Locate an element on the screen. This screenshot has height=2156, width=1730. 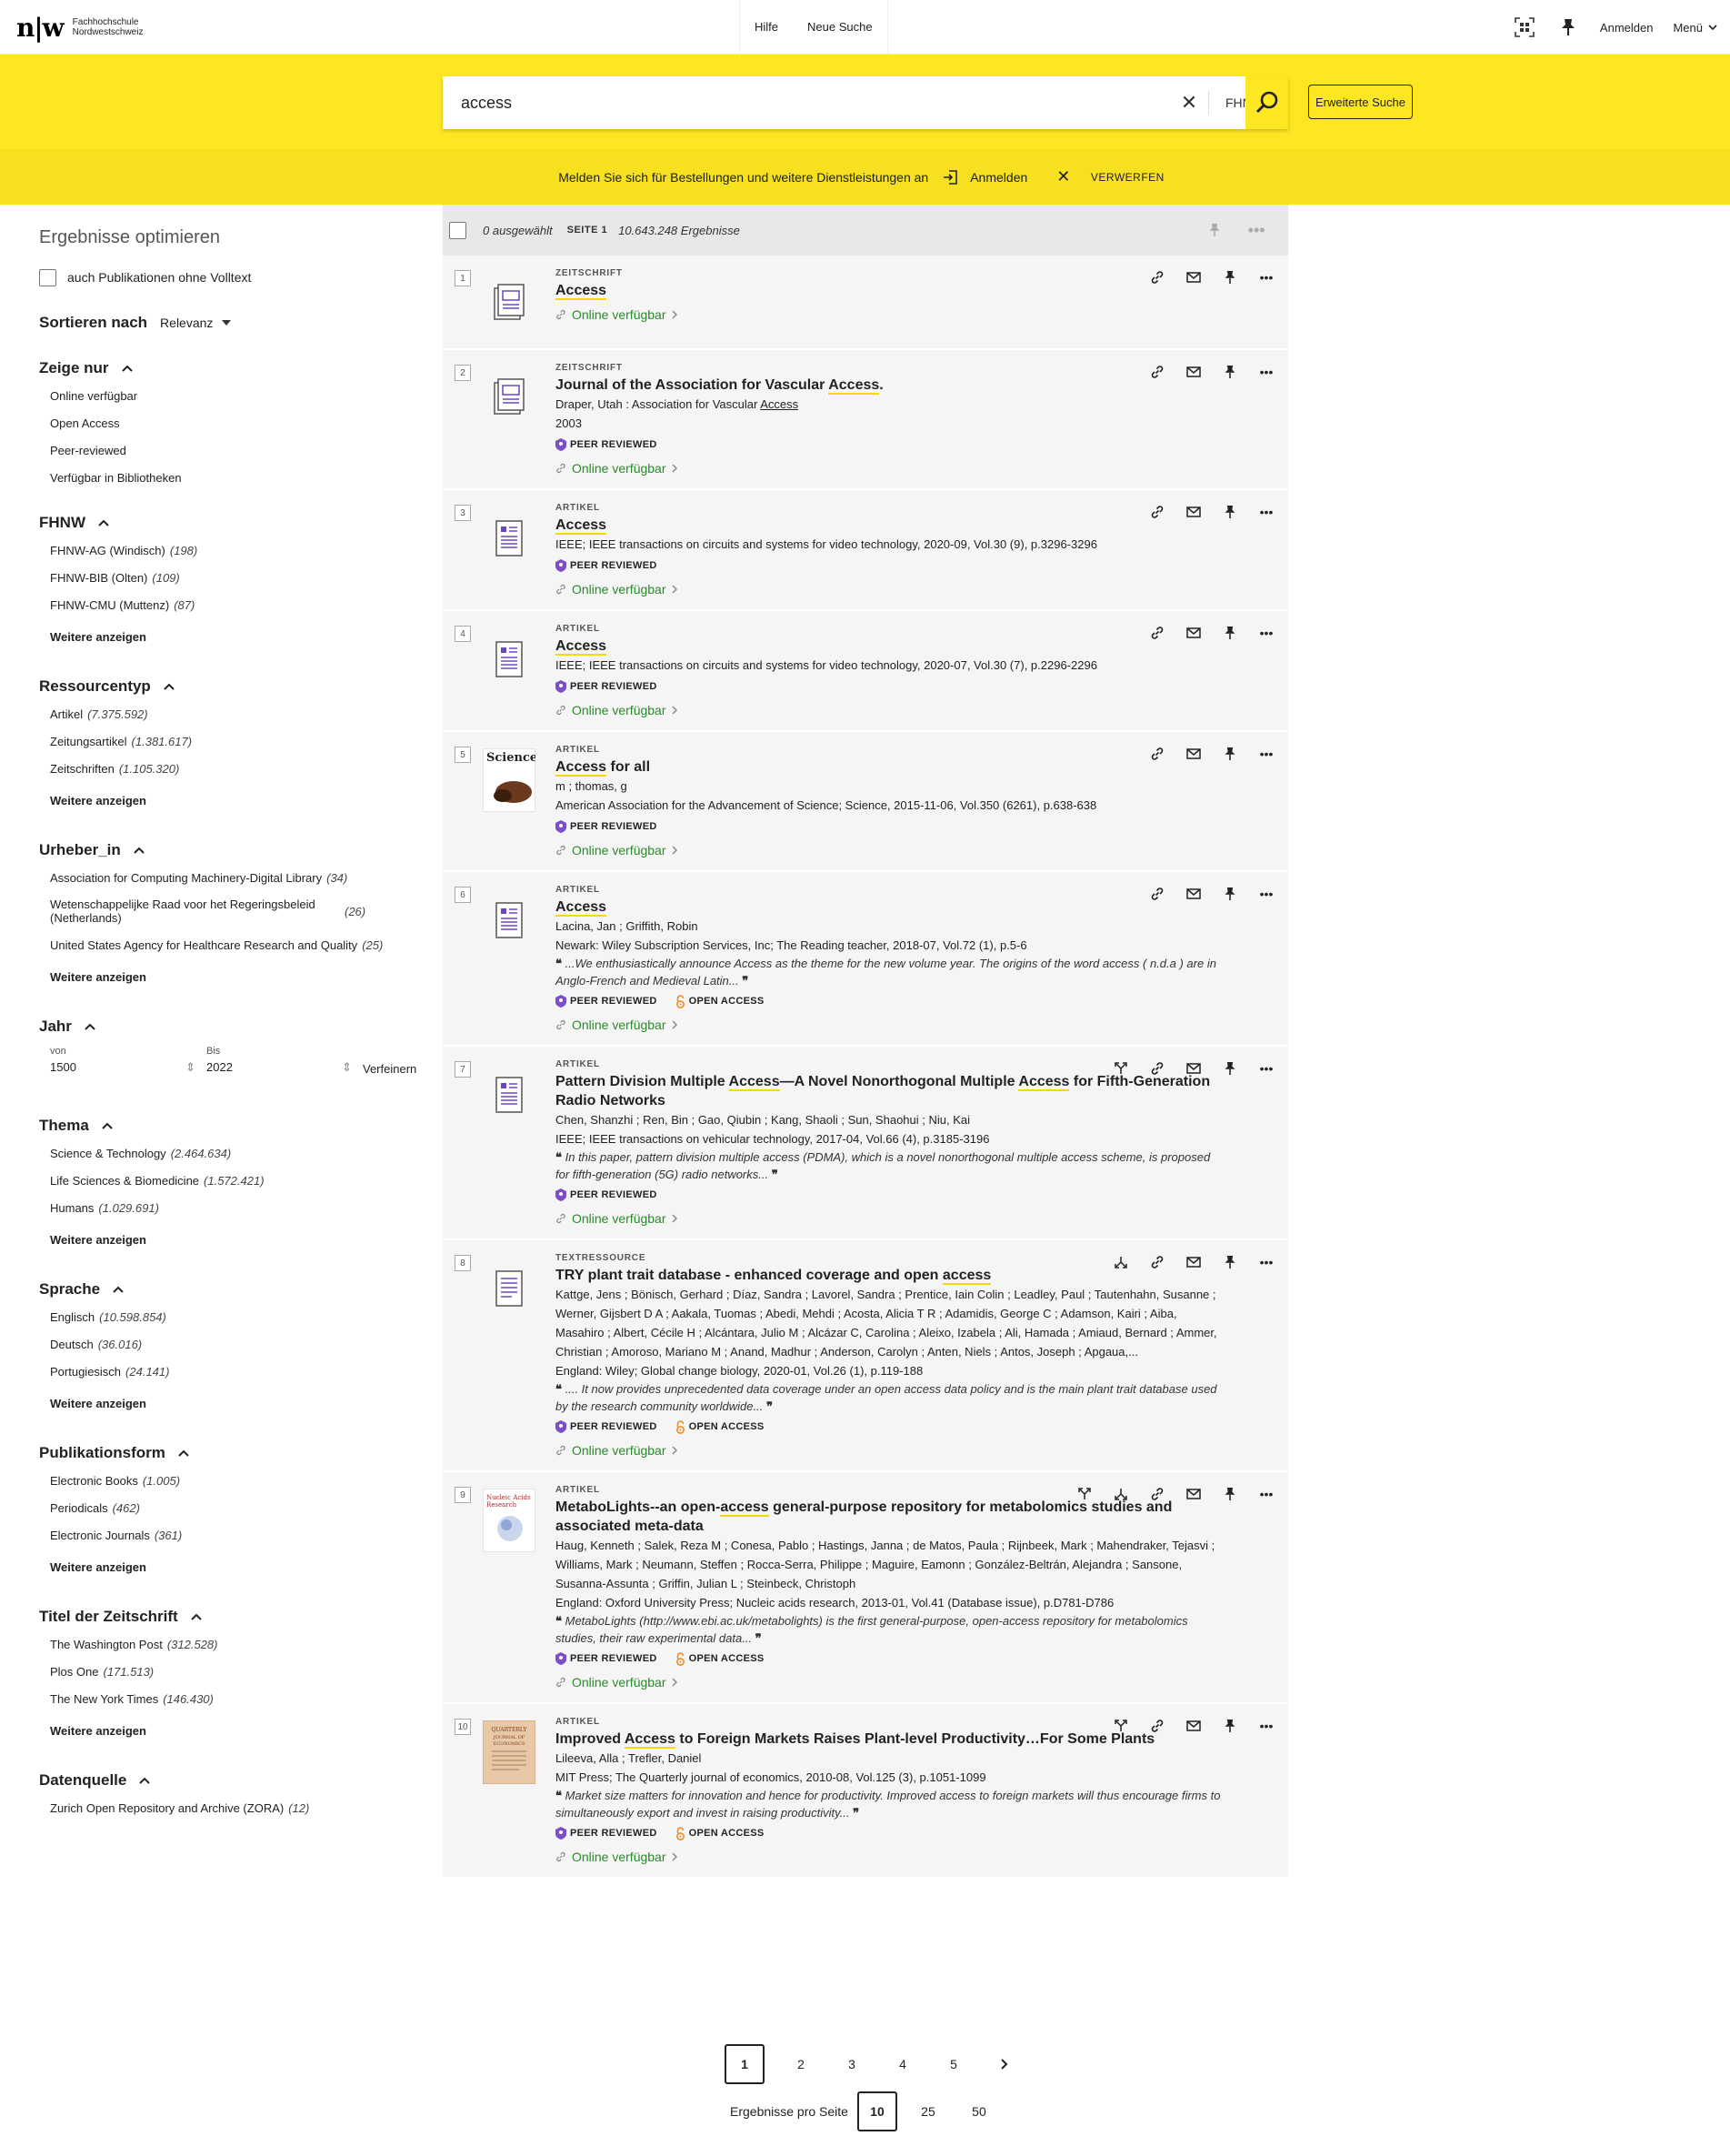
refine-button: Verfeinern is located at coordinates (389, 1069).